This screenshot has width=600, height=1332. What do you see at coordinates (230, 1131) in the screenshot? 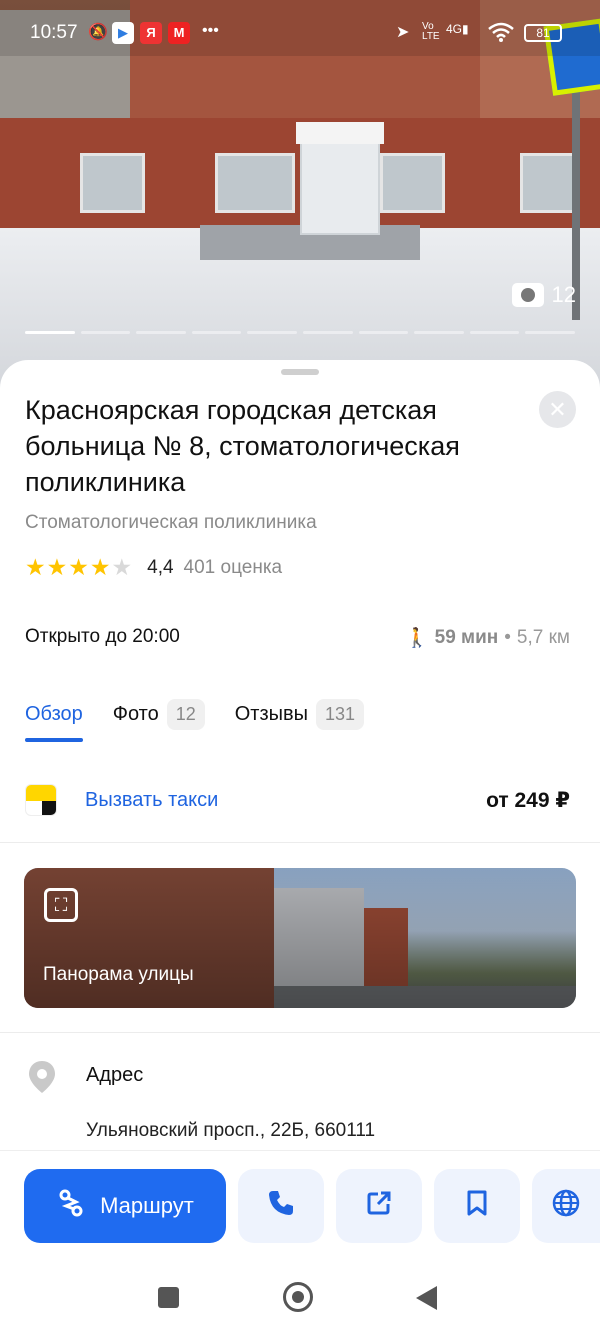
I see `address-value: Ульяновский просп., 22Б, 660111` at bounding box center [230, 1131].